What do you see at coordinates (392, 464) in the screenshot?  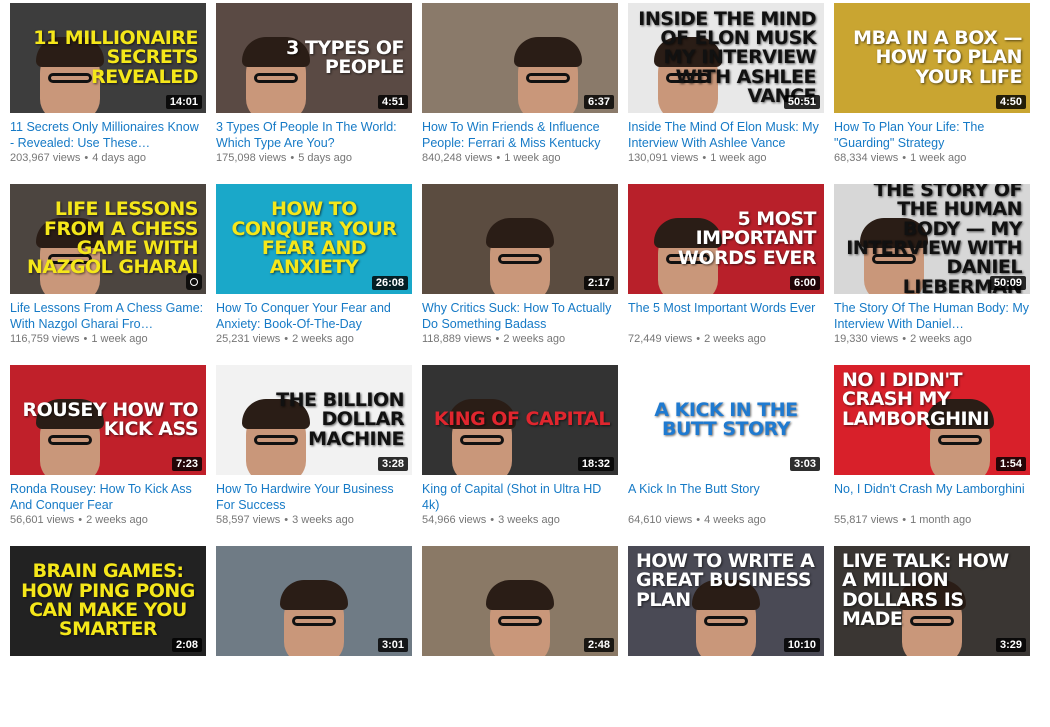 I see `video-duration: 3:28` at bounding box center [392, 464].